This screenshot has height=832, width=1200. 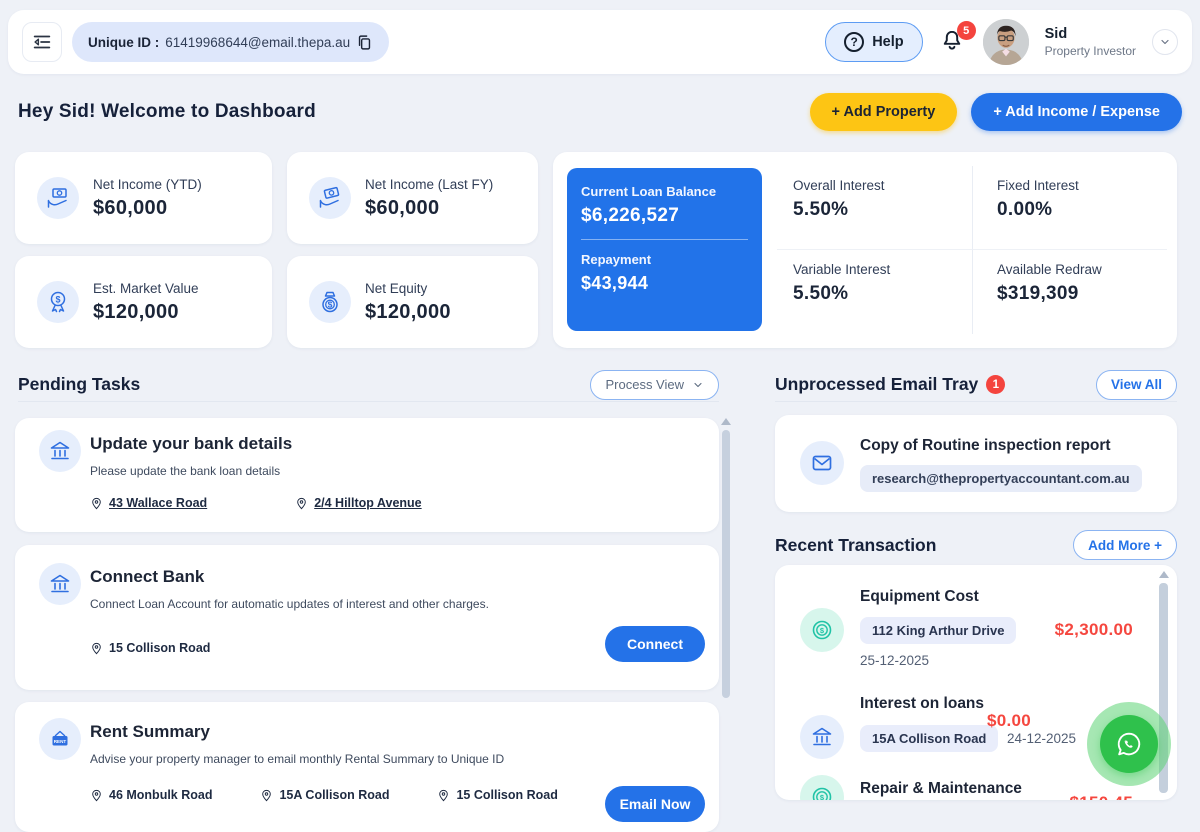 I want to click on header-buttons: + Add Property + Add Income / Expense, so click(x=995, y=112).